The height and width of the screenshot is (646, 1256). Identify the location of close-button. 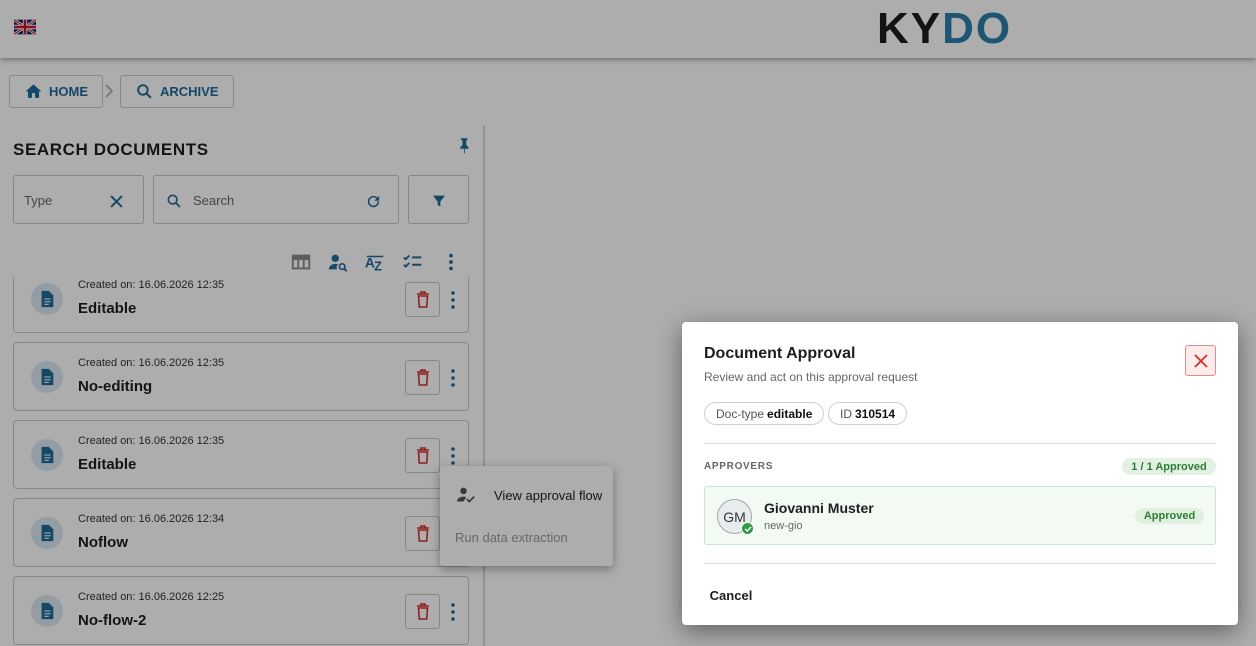
(1200, 360).